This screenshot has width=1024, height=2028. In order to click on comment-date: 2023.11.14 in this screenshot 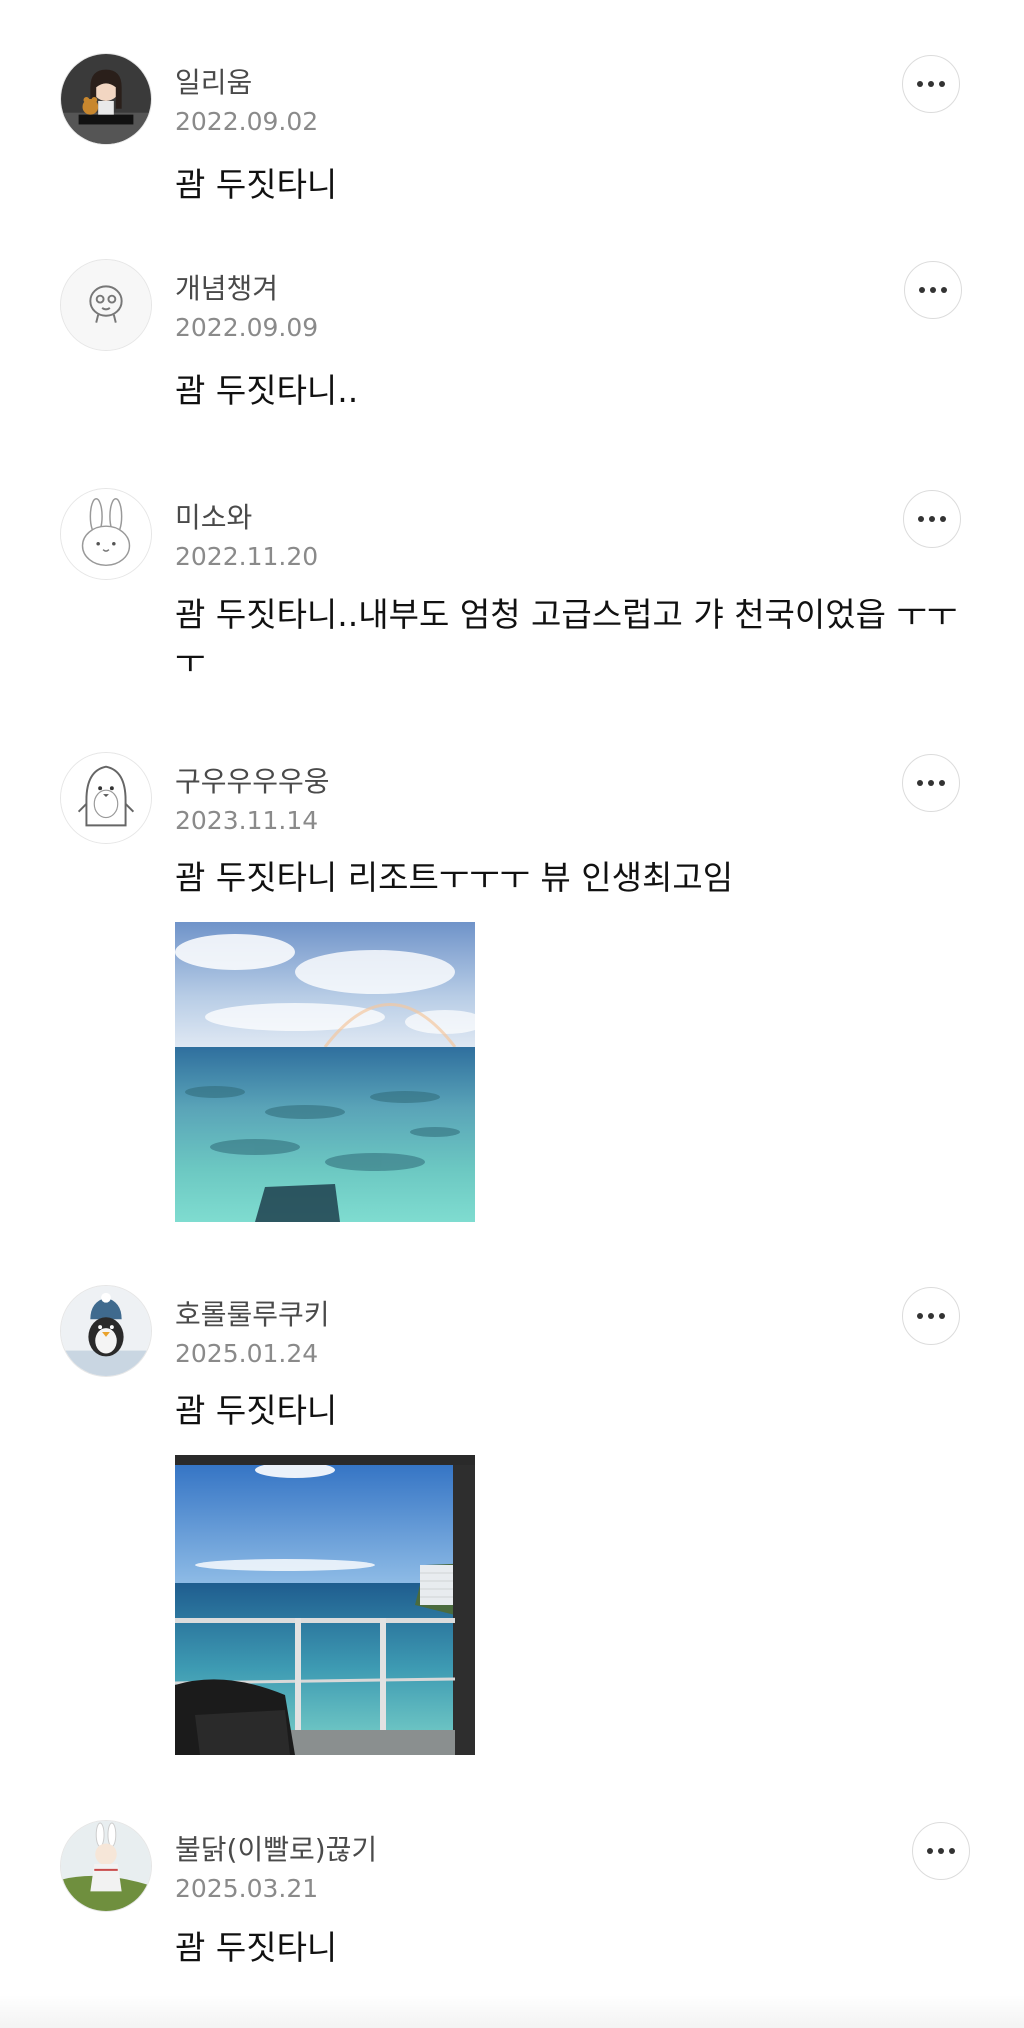, I will do `click(247, 820)`.